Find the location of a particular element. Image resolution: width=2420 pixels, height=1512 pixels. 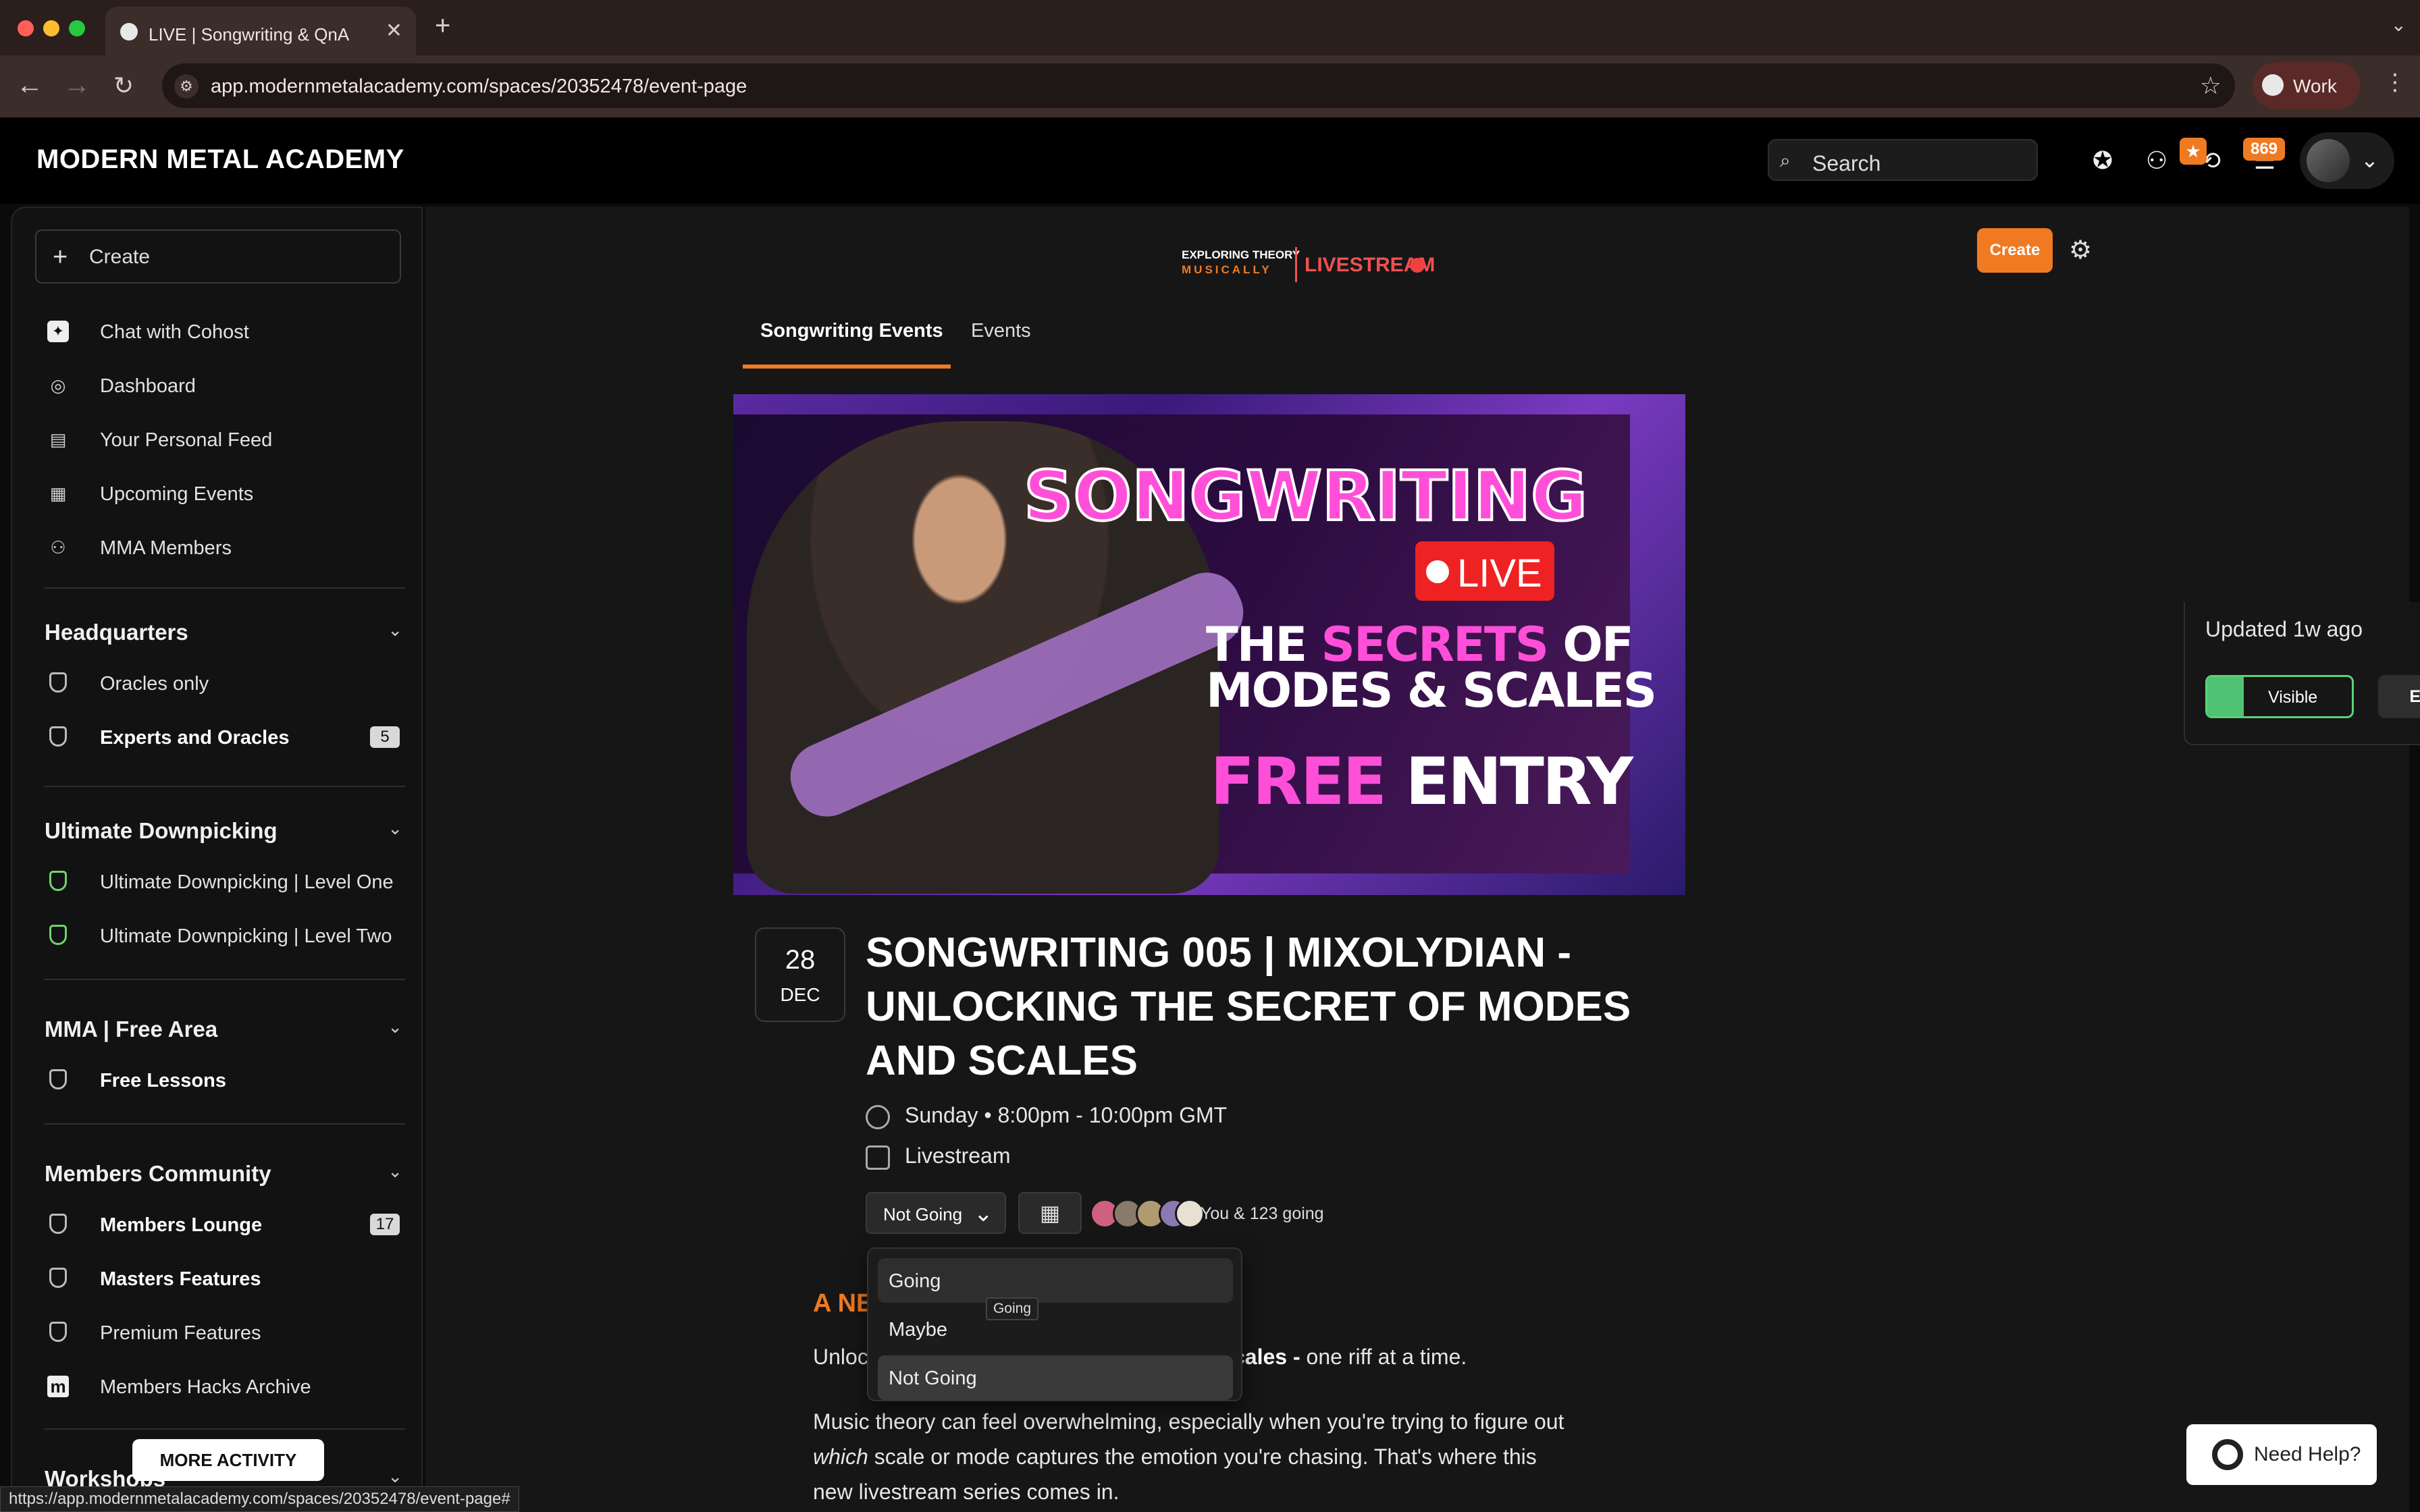

close-window-button is located at coordinates (26, 28).